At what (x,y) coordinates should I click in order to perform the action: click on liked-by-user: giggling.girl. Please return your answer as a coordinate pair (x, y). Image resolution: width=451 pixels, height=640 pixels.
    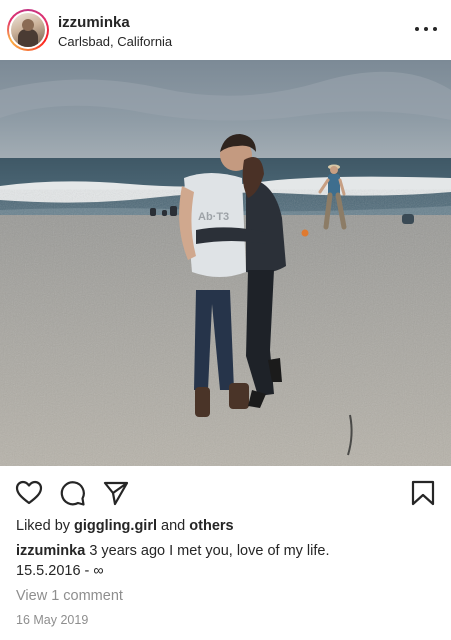
    Looking at the image, I should click on (115, 526).